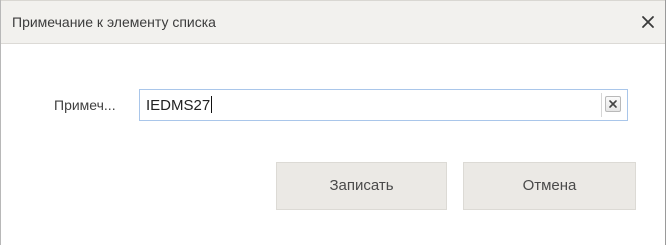  I want to click on close-icon, so click(648, 22).